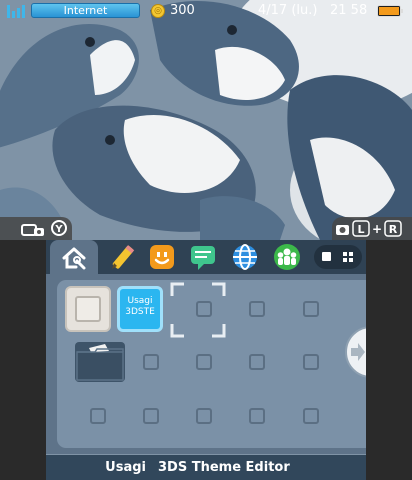 This screenshot has width=412, height=480. Describe the element at coordinates (182, 10) in the screenshot. I see `play-coin-count: 300` at that location.